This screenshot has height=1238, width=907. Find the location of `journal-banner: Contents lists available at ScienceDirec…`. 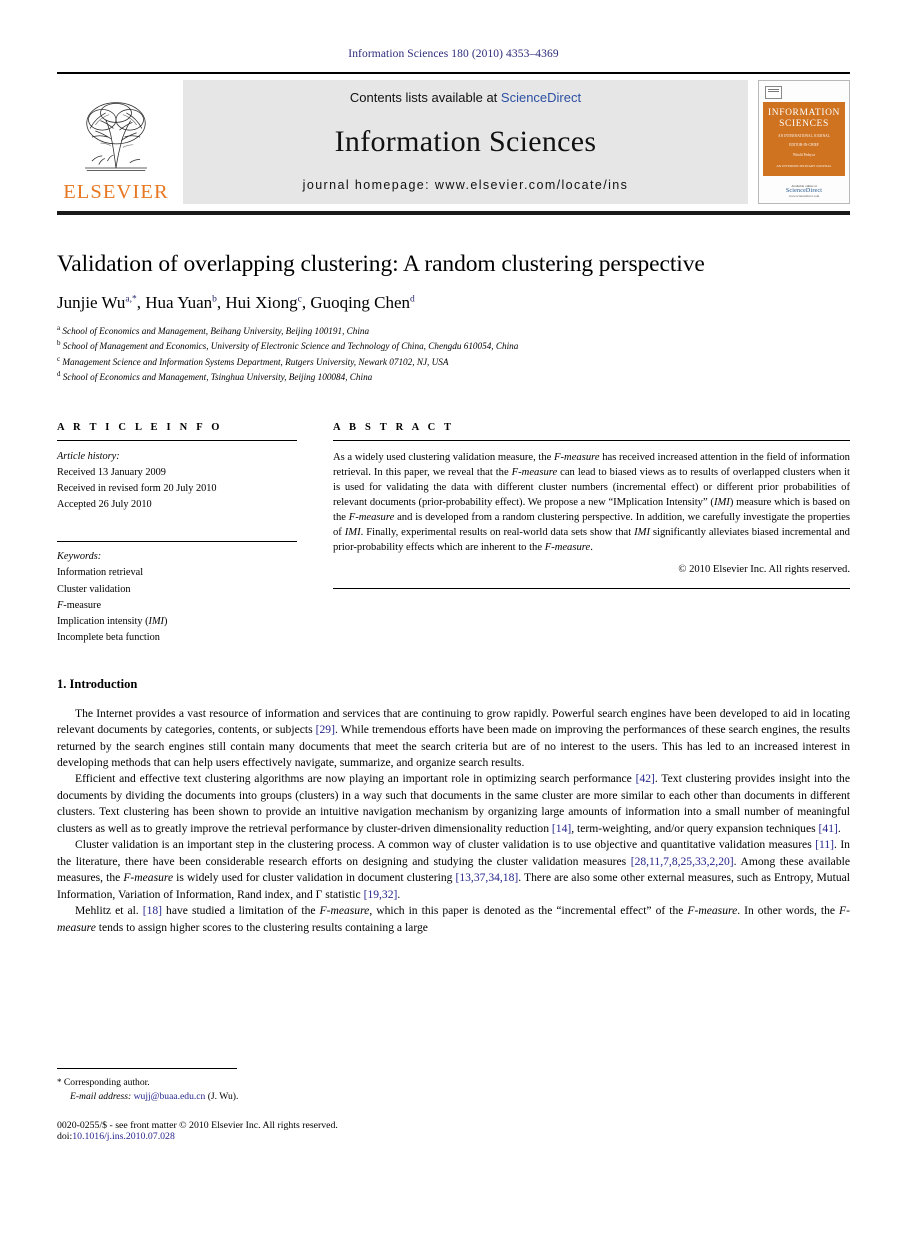

journal-banner: Contents lists available at ScienceDirec… is located at coordinates (465, 142).